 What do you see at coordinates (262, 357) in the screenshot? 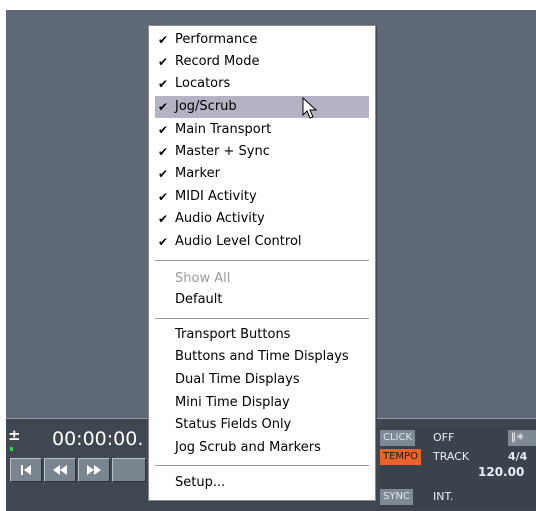
I see `menu-item-buttons-and-time-displays: Buttons and Time Displays` at bounding box center [262, 357].